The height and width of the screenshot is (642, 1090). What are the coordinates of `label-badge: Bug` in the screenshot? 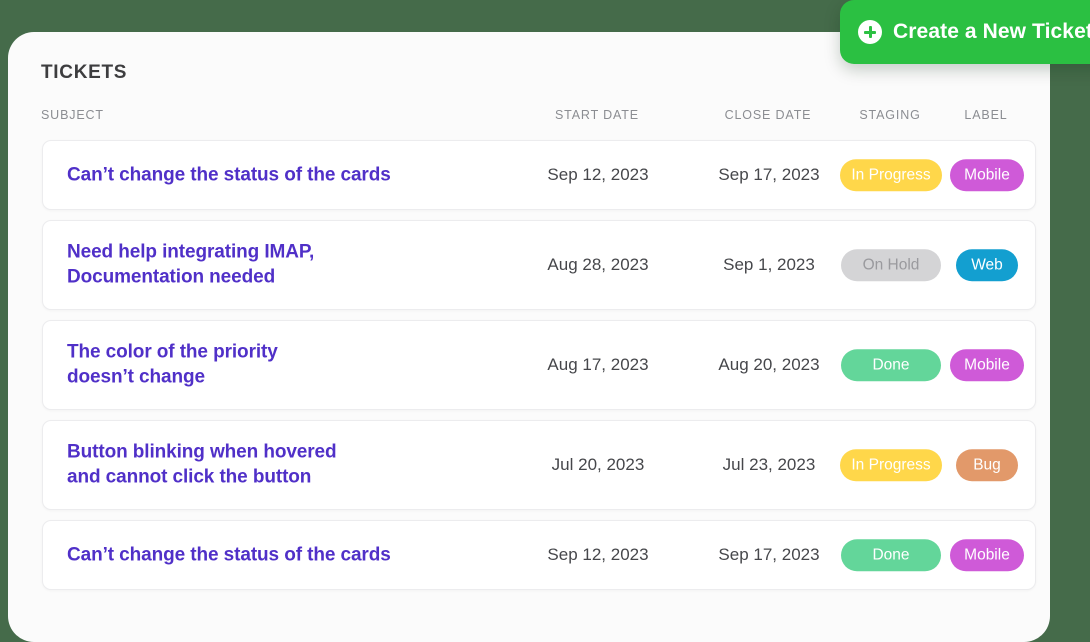 It's located at (987, 465).